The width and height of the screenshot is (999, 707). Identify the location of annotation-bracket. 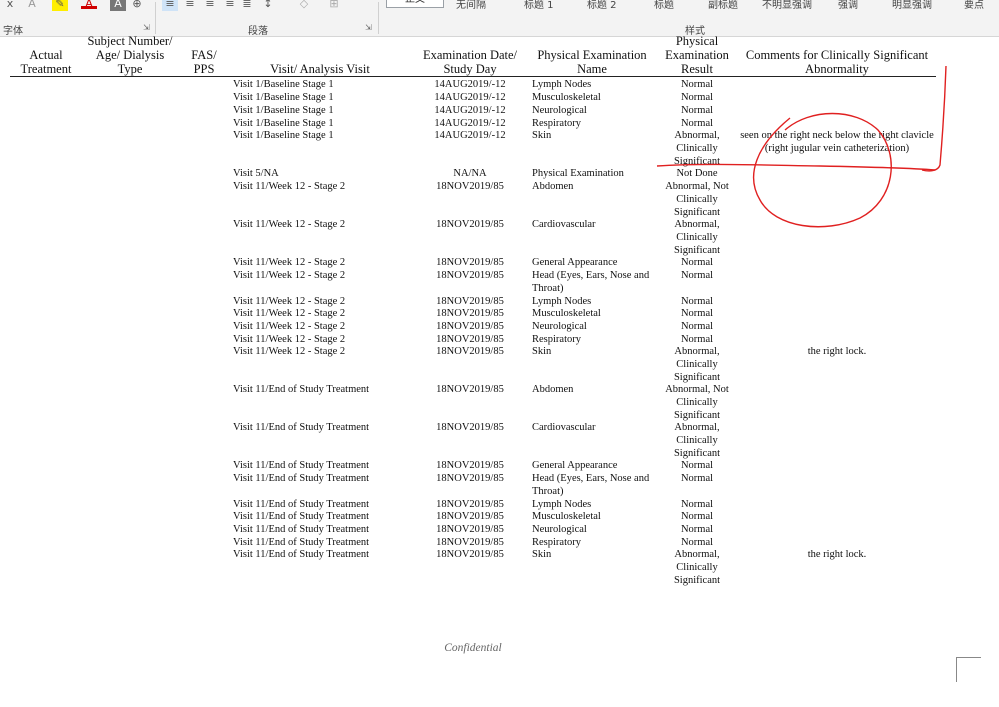
(934, 118).